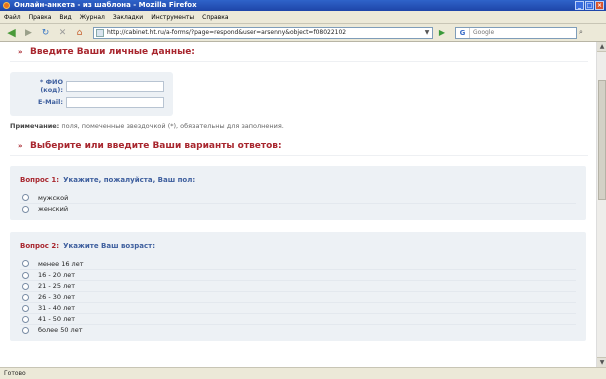 The width and height of the screenshot is (606, 379). I want to click on window-controls: _ □ ×, so click(589, 5).